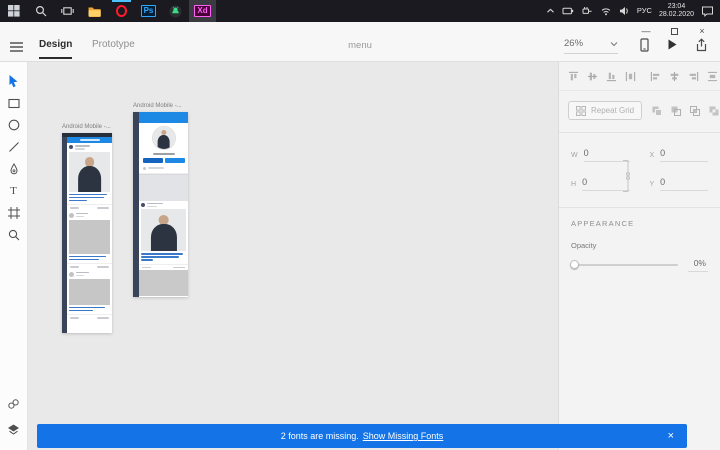  I want to click on align-horizontal-center-button, so click(674, 76).